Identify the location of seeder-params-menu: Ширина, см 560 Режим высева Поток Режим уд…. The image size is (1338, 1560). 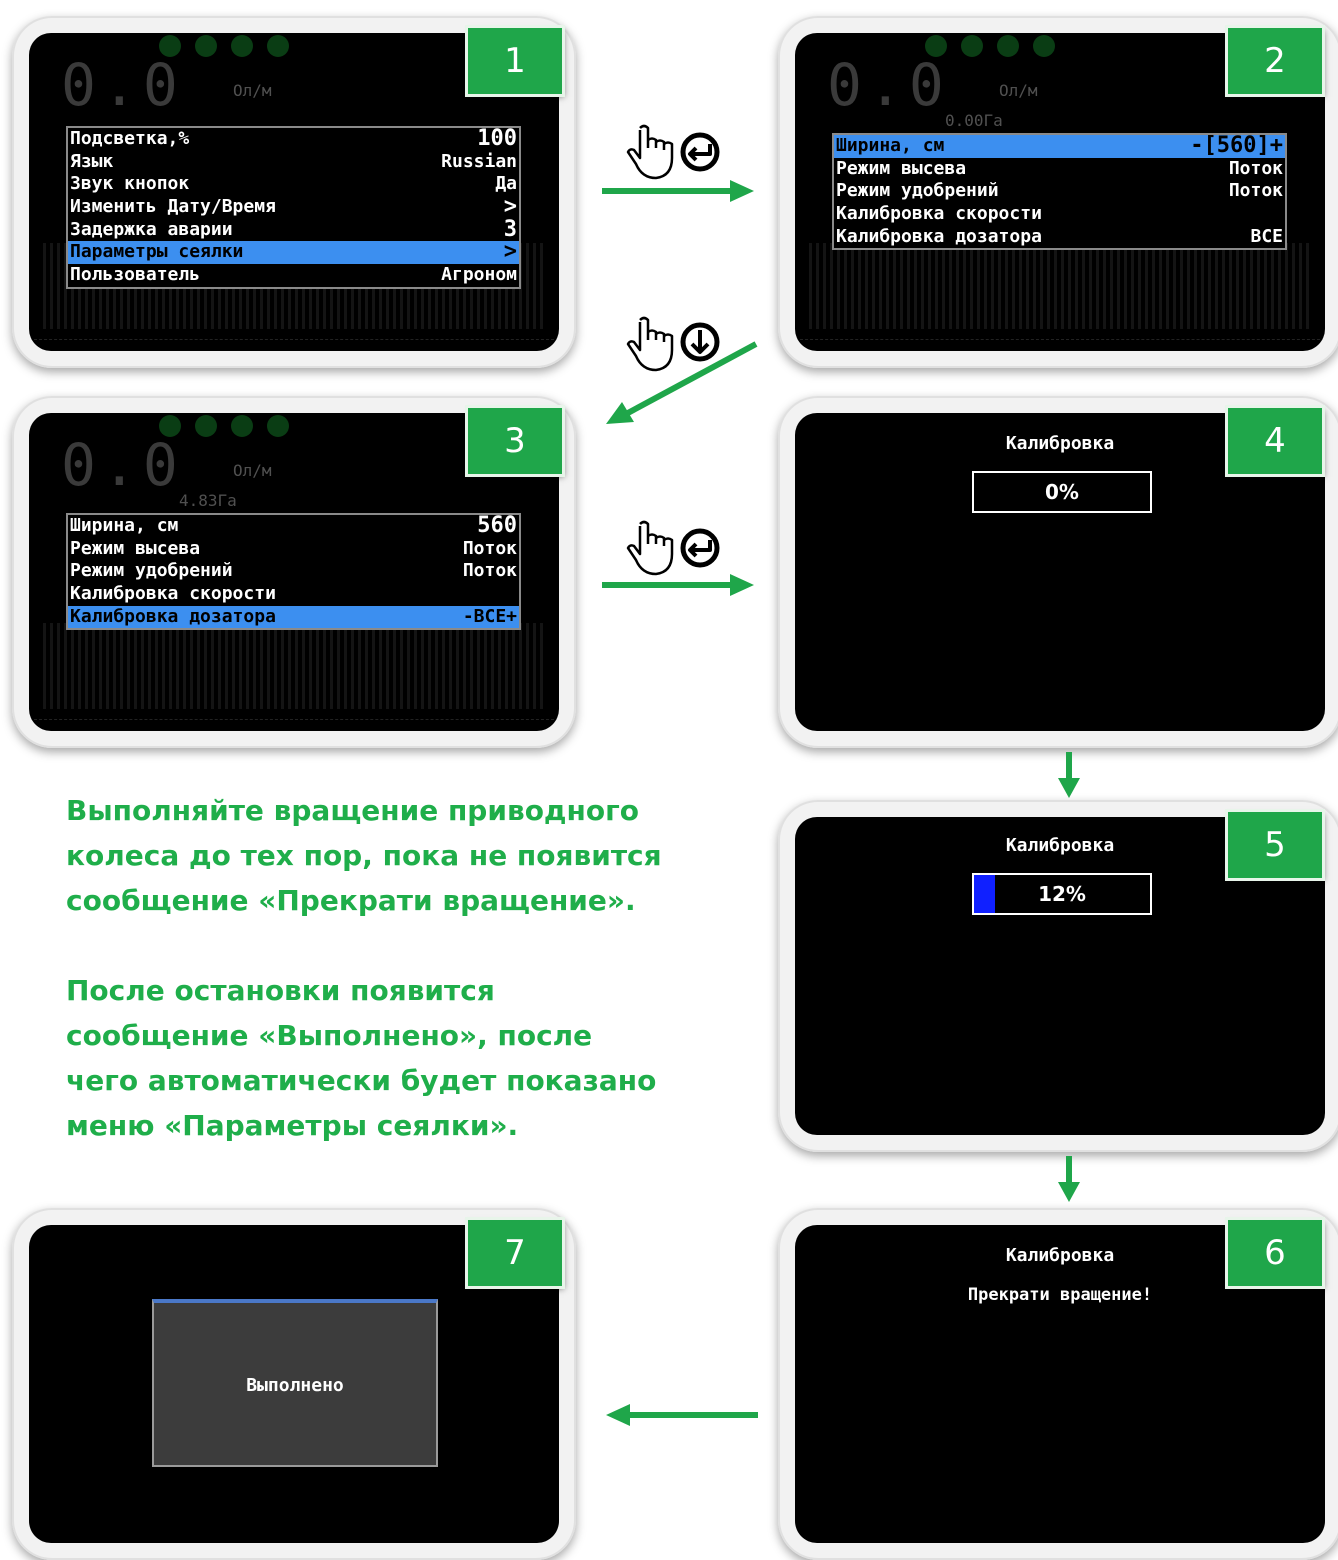
(293, 572).